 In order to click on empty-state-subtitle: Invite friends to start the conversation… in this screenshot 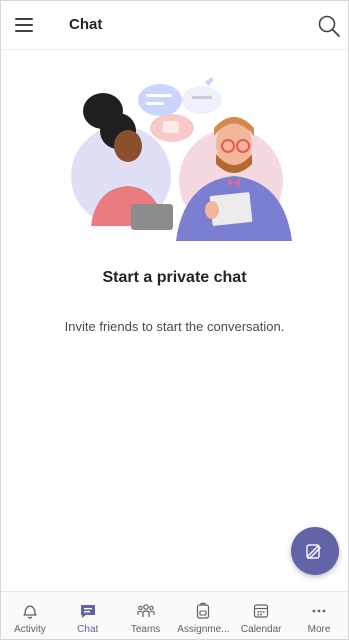, I will do `click(174, 326)`.